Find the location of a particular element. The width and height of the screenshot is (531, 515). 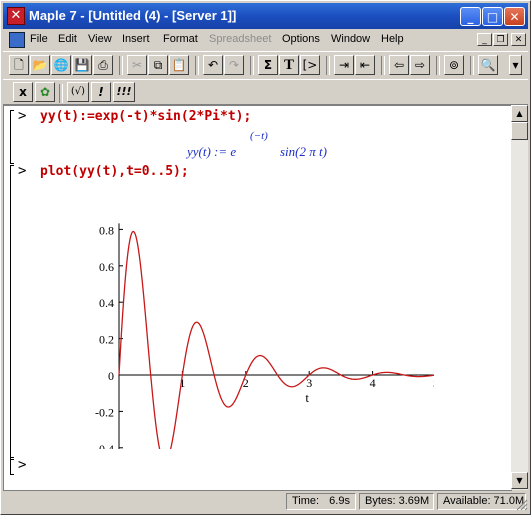

menu-file: File is located at coordinates (39, 39).